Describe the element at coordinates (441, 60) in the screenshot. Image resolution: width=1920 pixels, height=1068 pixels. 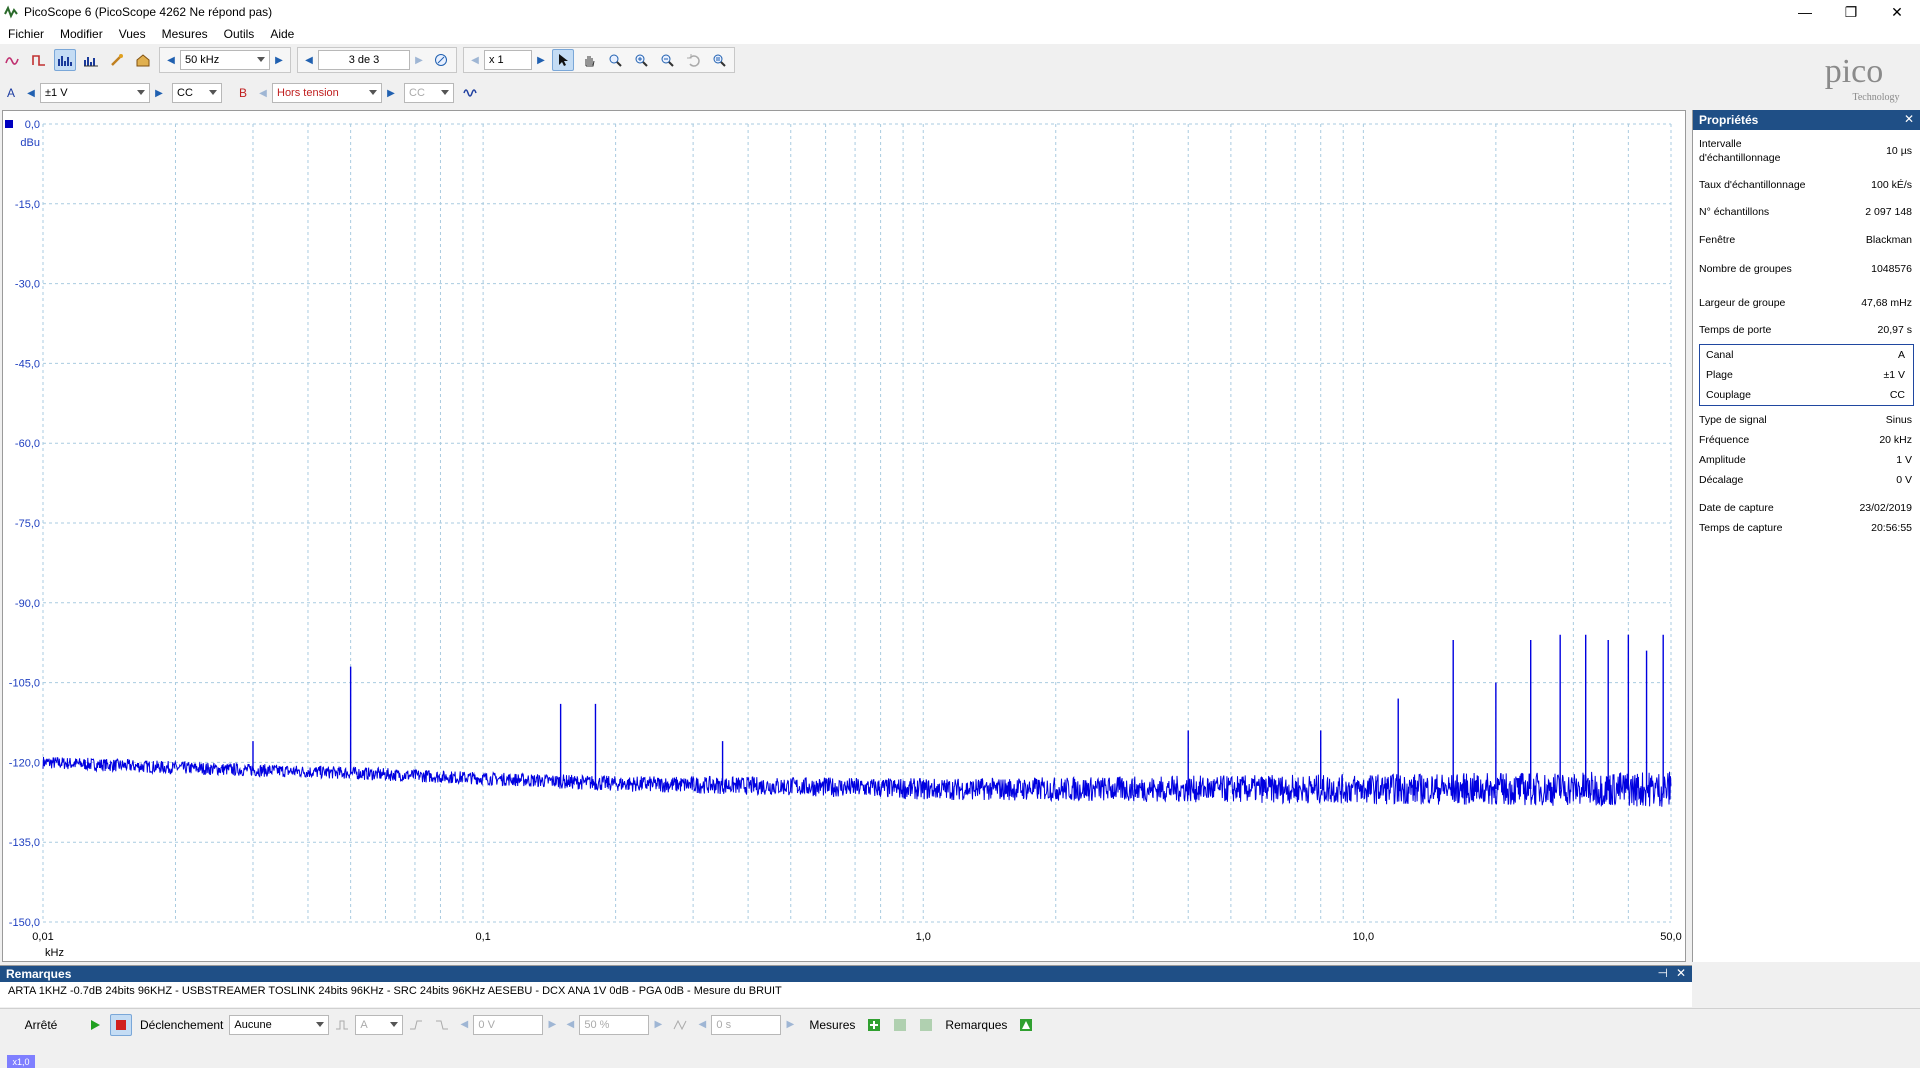
I see `buffer-navigator-icon` at that location.